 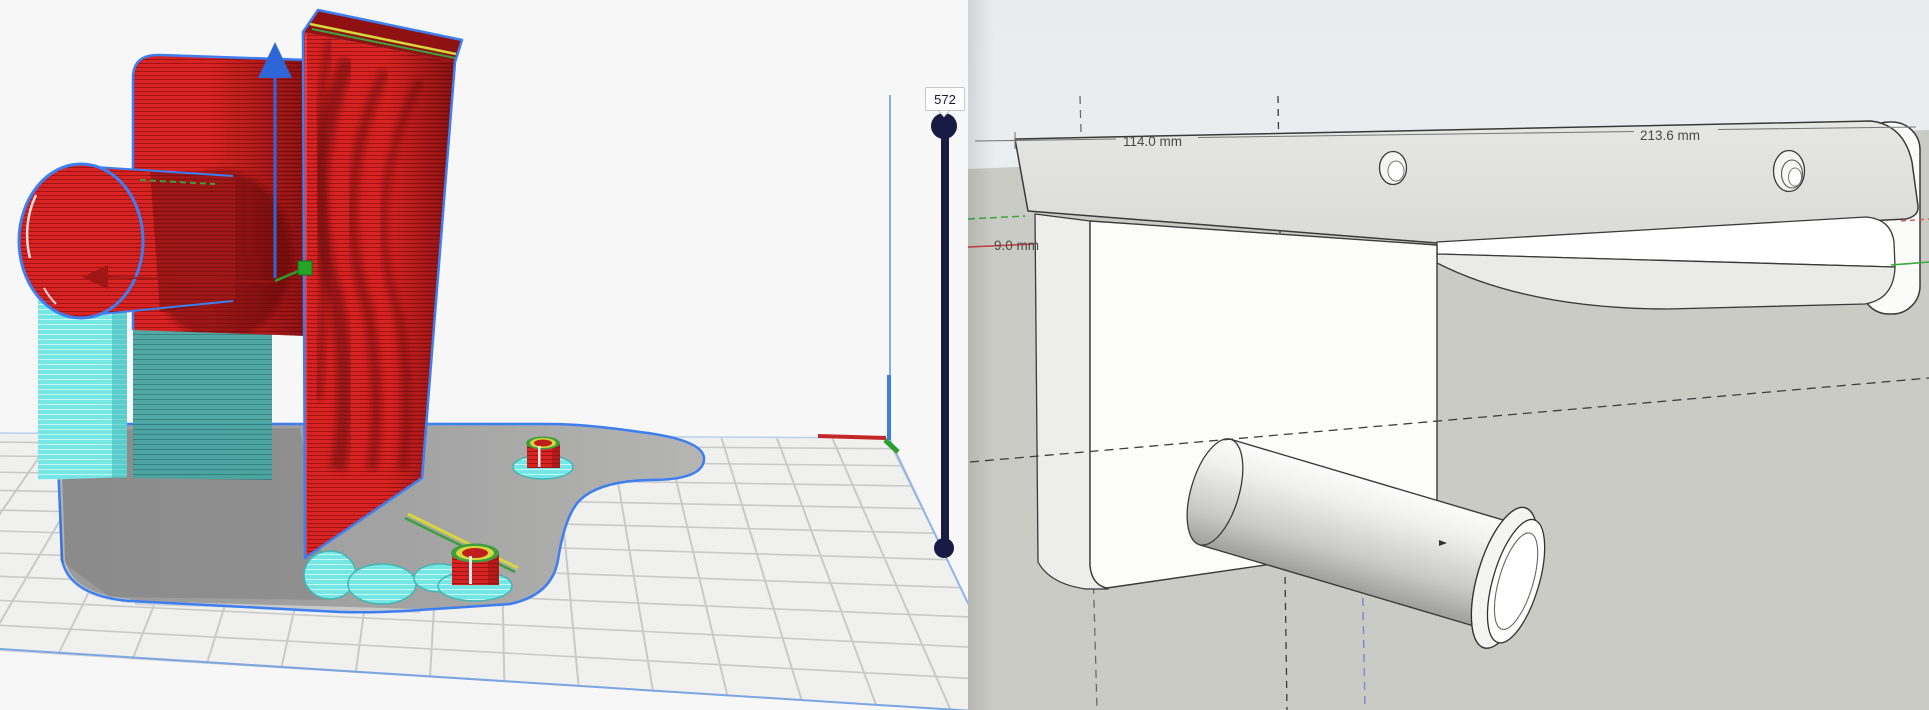 I want to click on dimension-label-width: 114.0 mm, so click(x=1152, y=141).